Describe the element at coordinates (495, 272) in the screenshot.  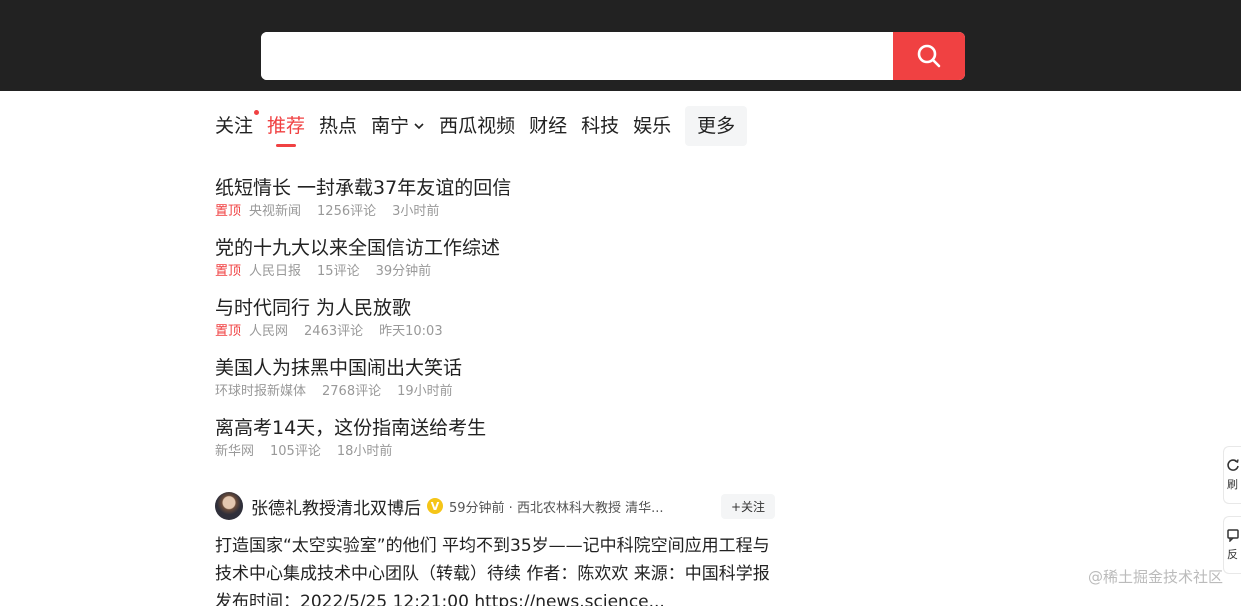
I see `news-meta: 置顶 人民日报 15评论 39分钟前` at that location.